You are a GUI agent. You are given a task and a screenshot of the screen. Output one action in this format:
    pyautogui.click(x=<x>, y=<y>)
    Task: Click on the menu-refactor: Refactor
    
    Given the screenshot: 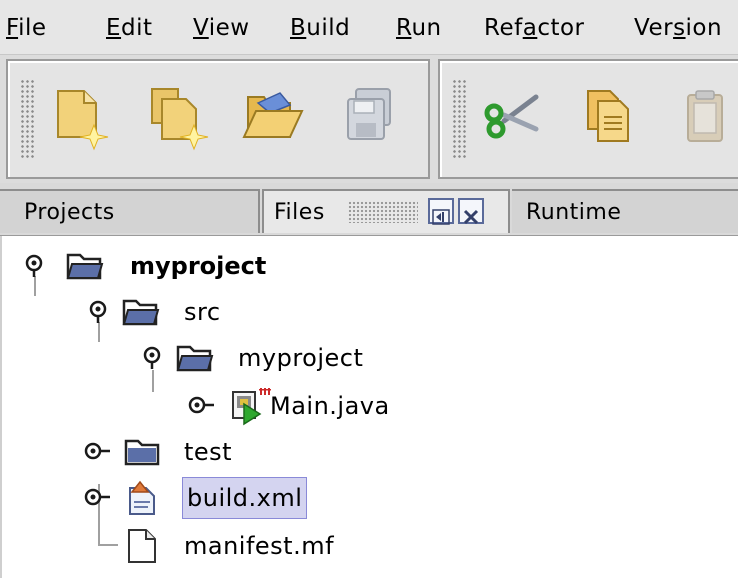 What is the action you would take?
    pyautogui.click(x=534, y=28)
    